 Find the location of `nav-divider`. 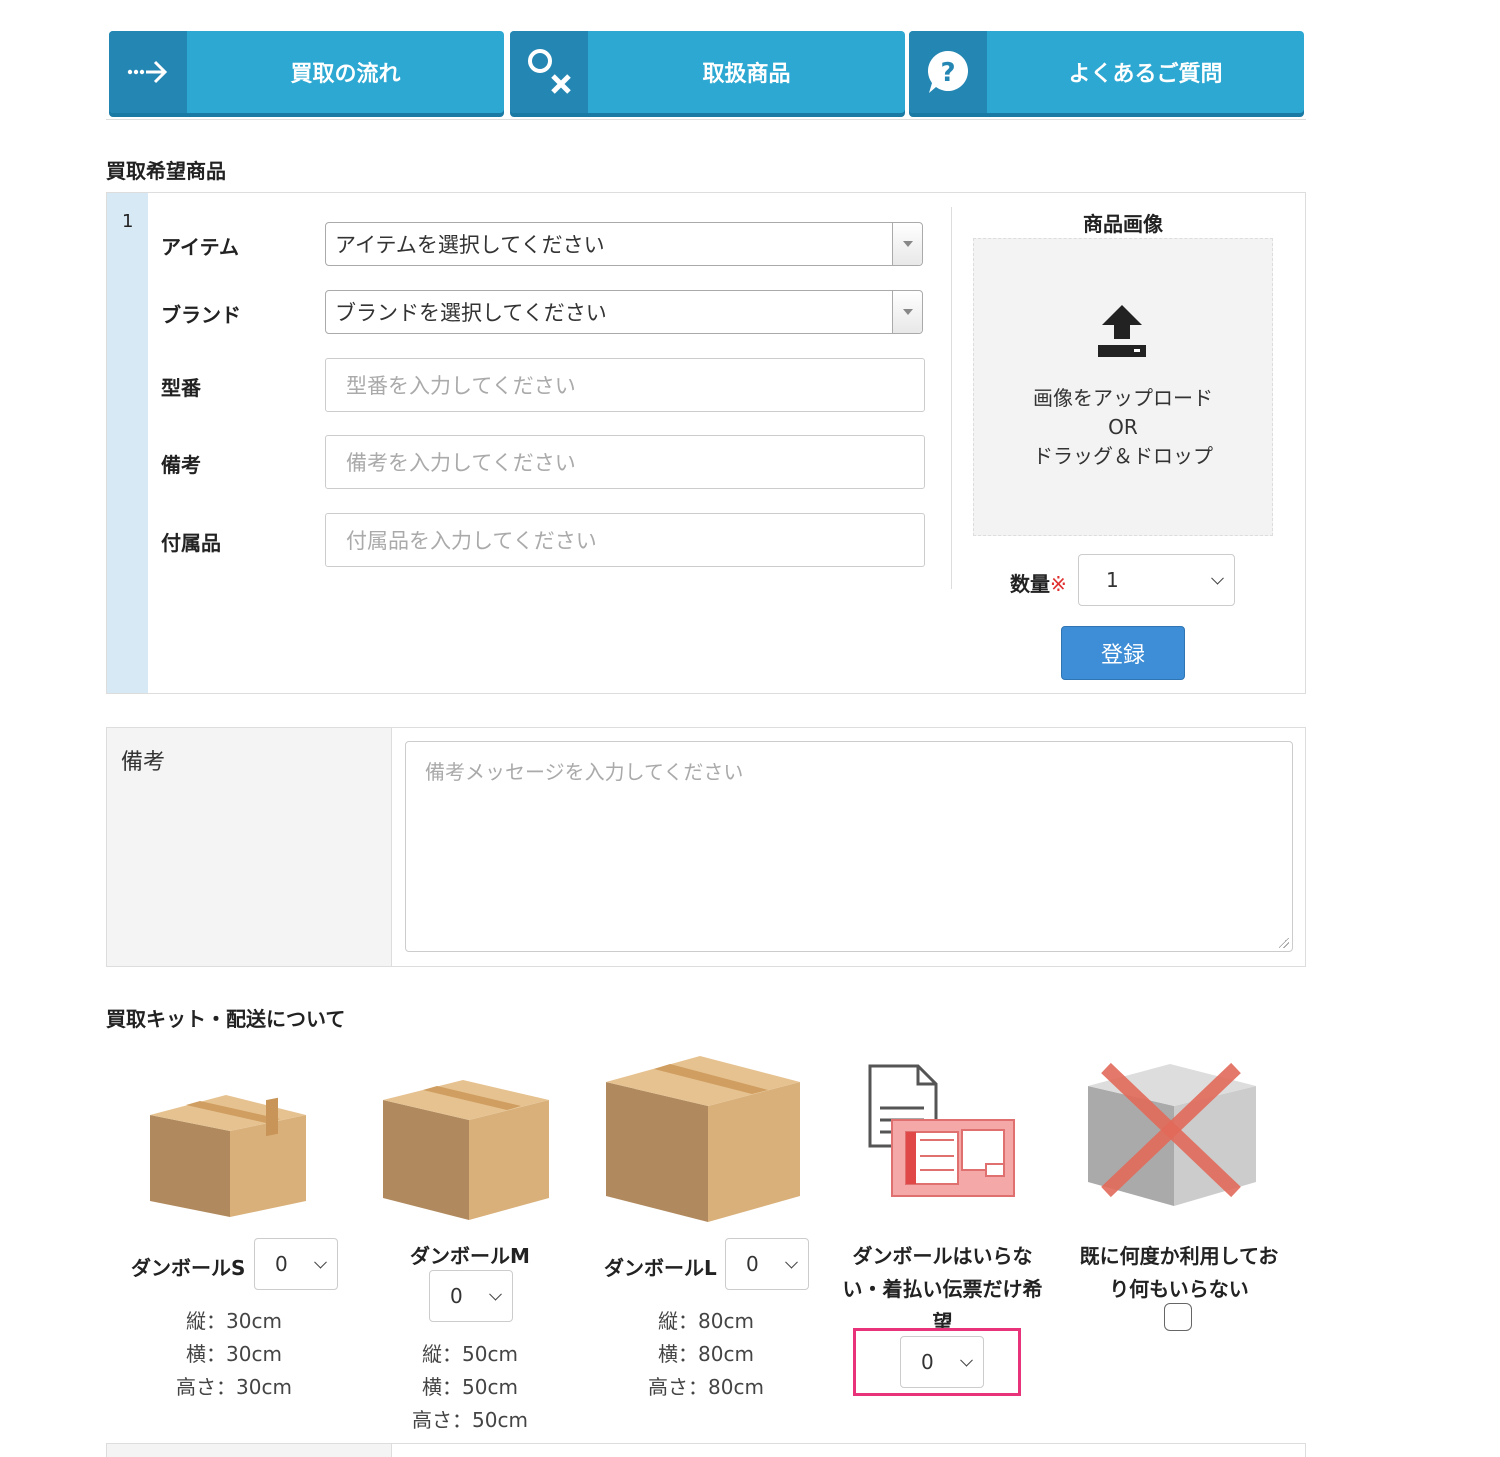

nav-divider is located at coordinates (706, 119).